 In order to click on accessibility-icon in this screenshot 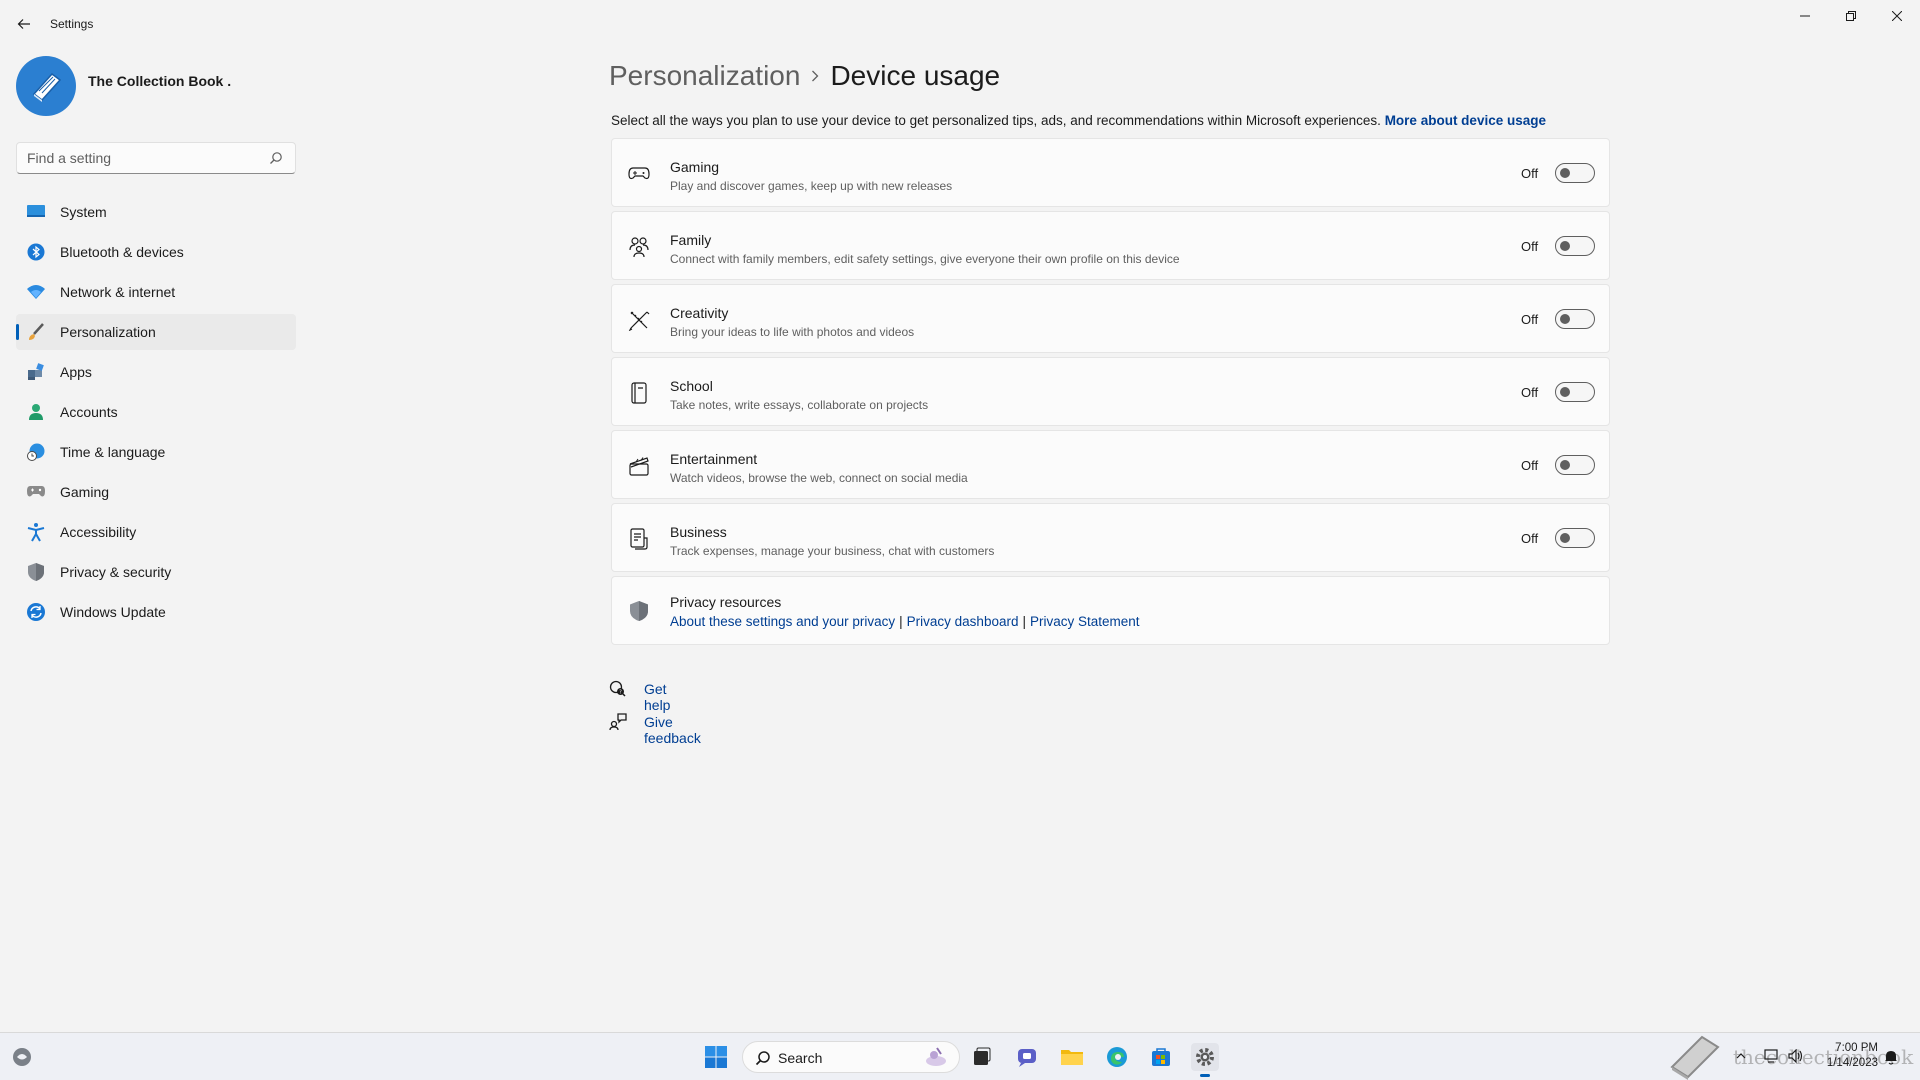, I will do `click(36, 532)`.